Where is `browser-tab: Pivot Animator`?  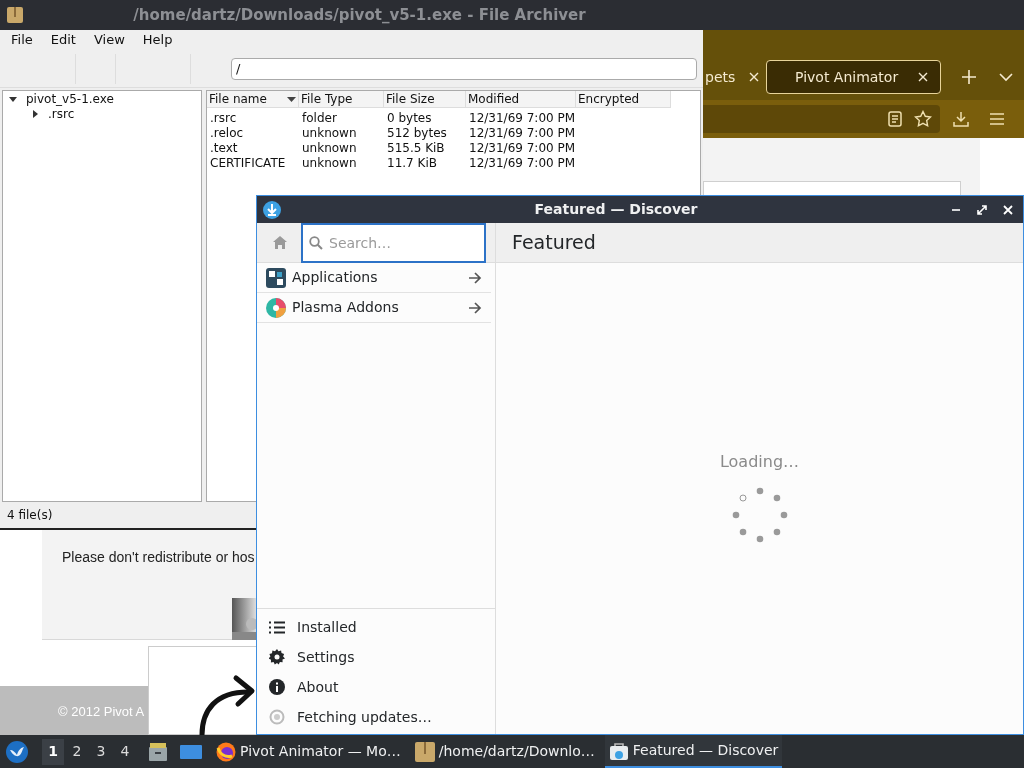 browser-tab: Pivot Animator is located at coordinates (853, 77).